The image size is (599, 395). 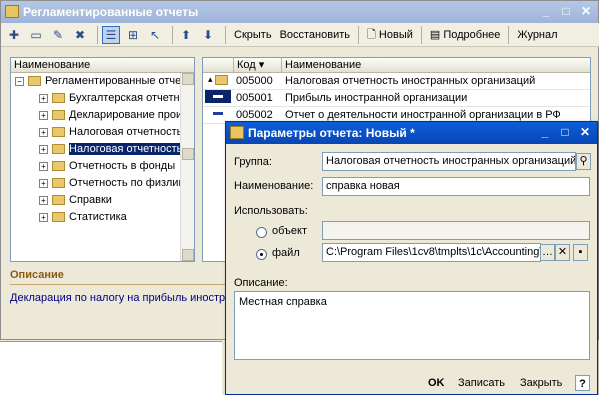 What do you see at coordinates (112, 149) in the screenshot?
I see `tree-item-selected: + Налоговая отчетность` at bounding box center [112, 149].